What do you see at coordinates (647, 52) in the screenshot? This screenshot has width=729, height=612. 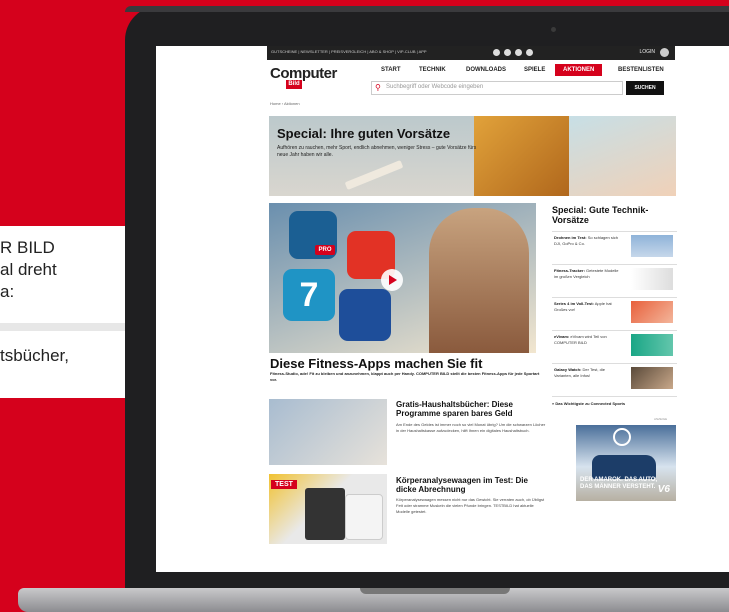 I see `login-link: LOGIN` at bounding box center [647, 52].